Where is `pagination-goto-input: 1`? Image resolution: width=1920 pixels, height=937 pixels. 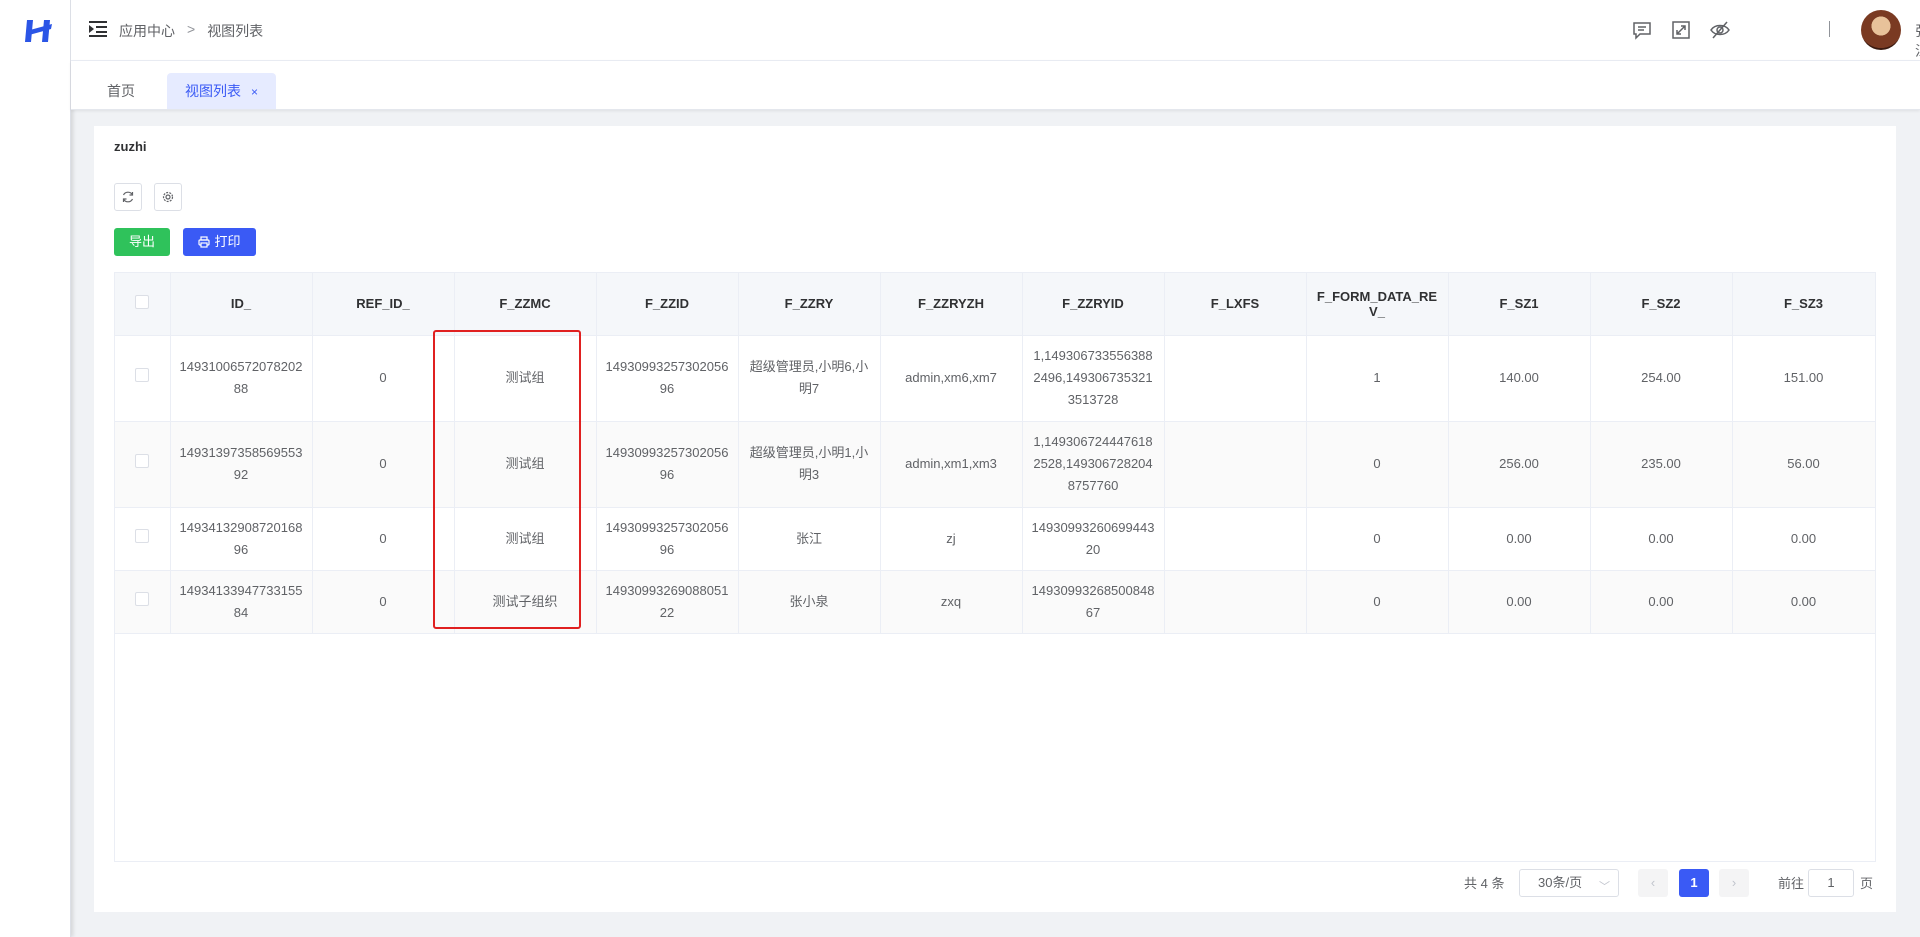 pagination-goto-input: 1 is located at coordinates (1831, 883).